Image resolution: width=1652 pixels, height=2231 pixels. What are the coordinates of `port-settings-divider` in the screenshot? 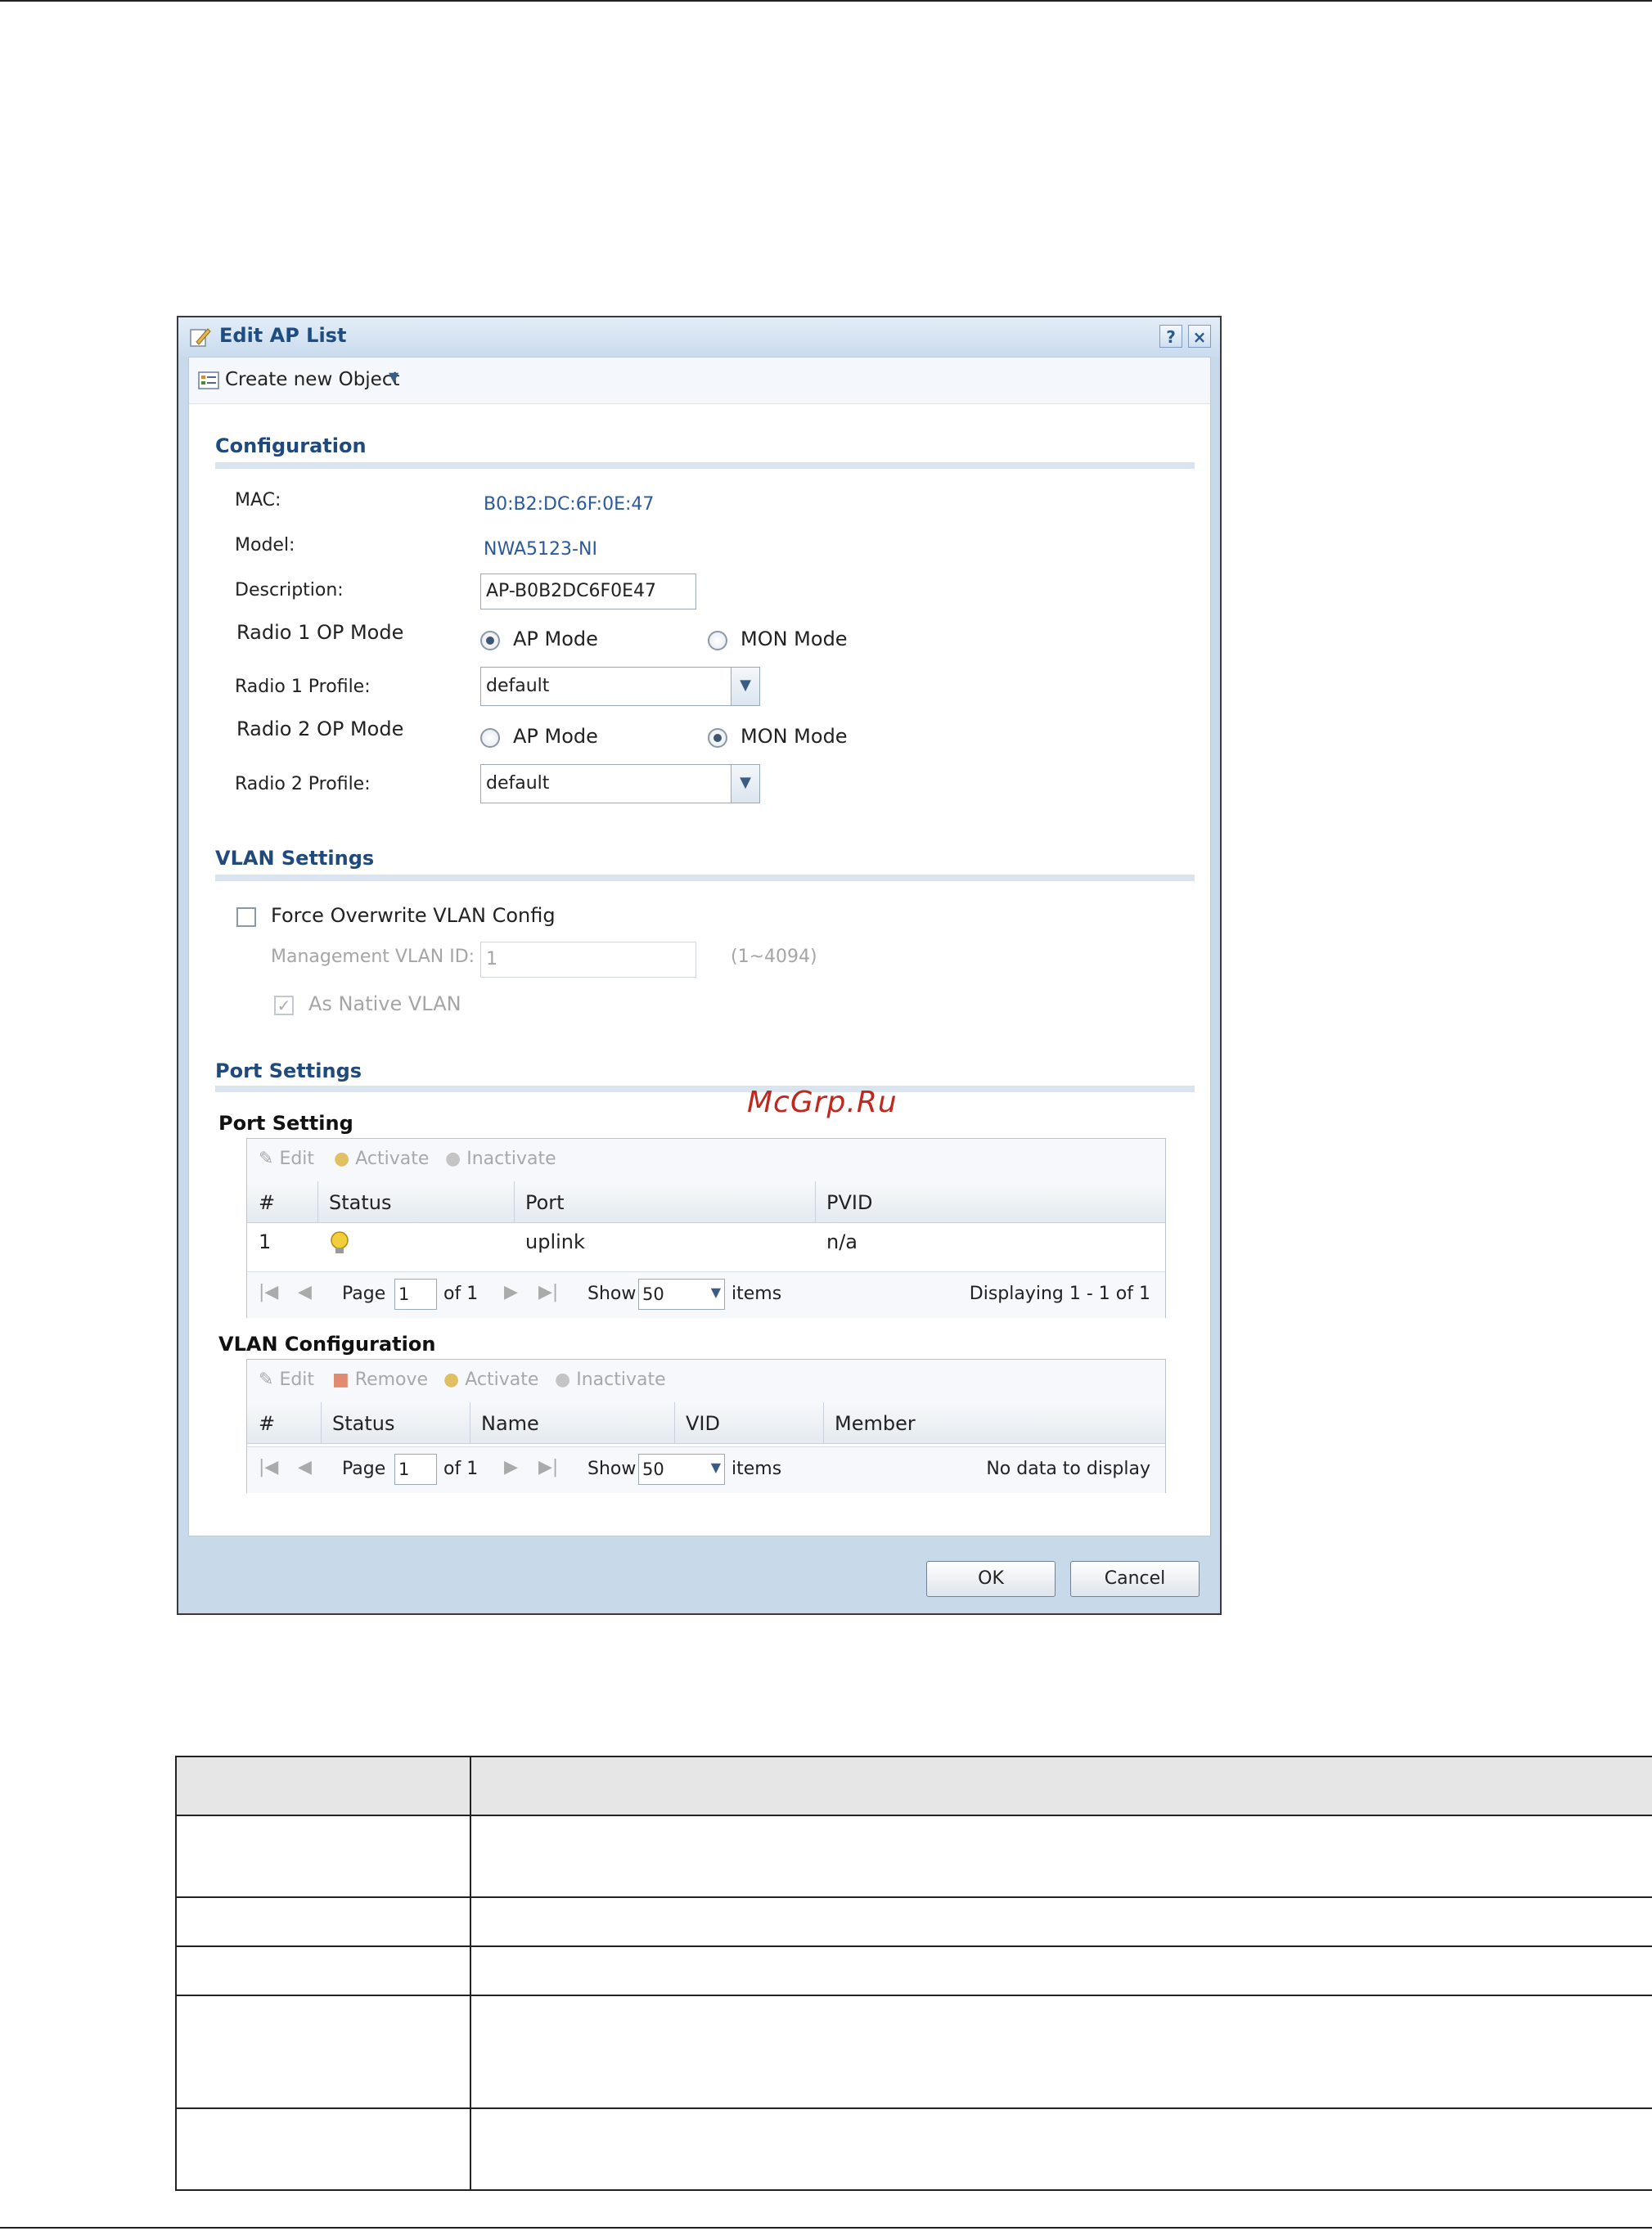 It's located at (705, 1089).